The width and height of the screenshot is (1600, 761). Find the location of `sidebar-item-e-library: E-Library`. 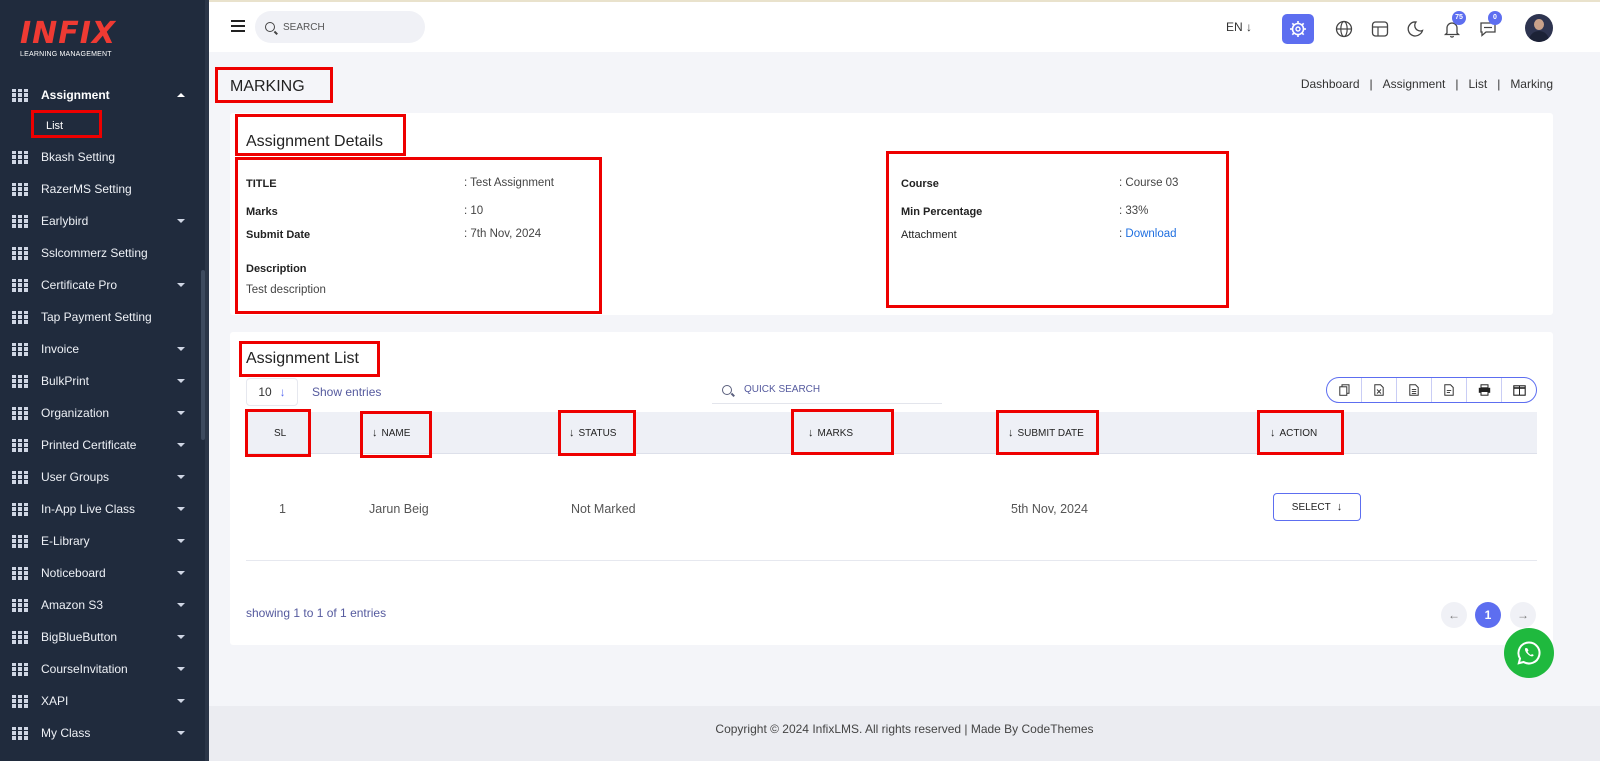

sidebar-item-e-library: E-Library is located at coordinates (102, 541).